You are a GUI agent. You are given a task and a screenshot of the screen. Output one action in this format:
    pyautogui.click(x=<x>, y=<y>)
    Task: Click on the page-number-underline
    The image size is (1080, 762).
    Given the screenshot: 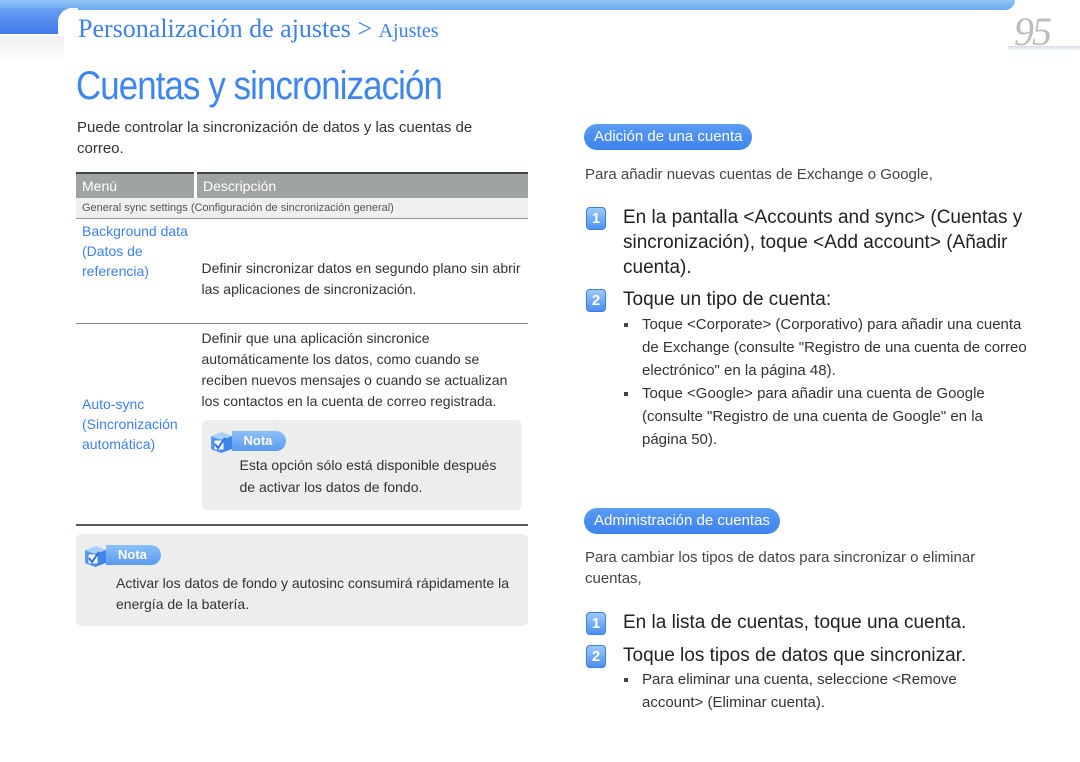 What is the action you would take?
    pyautogui.click(x=1044, y=48)
    